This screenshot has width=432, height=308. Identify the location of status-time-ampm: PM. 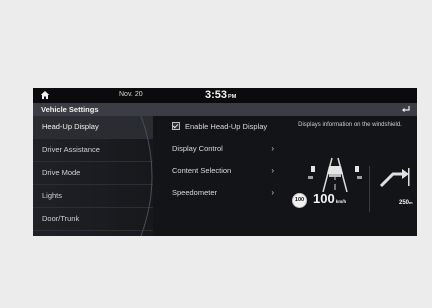
(232, 97).